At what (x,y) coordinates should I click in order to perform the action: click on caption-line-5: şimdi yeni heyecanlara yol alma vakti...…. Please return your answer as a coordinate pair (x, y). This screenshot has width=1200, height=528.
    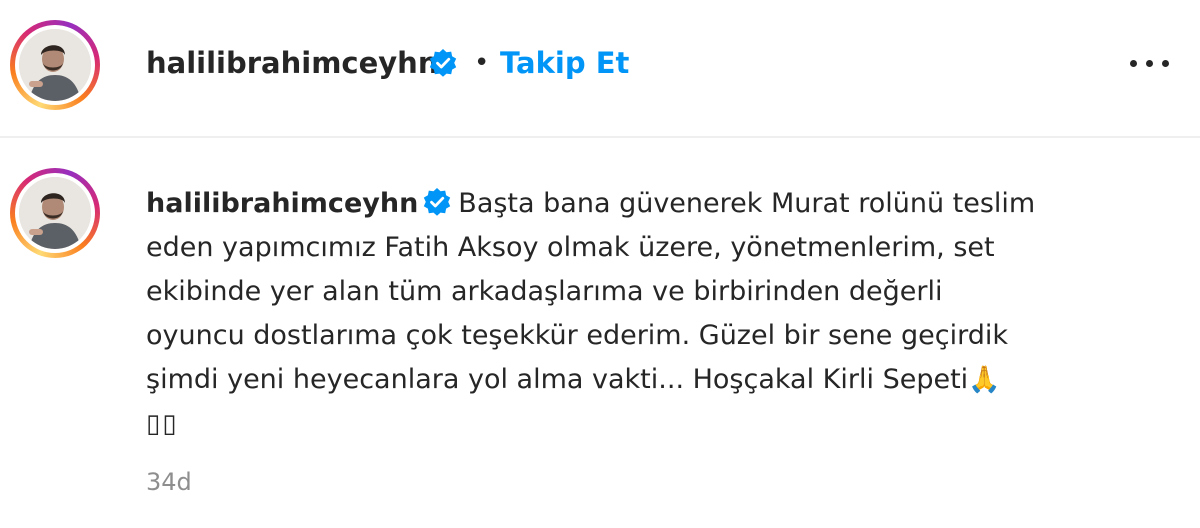
    Looking at the image, I should click on (646, 380).